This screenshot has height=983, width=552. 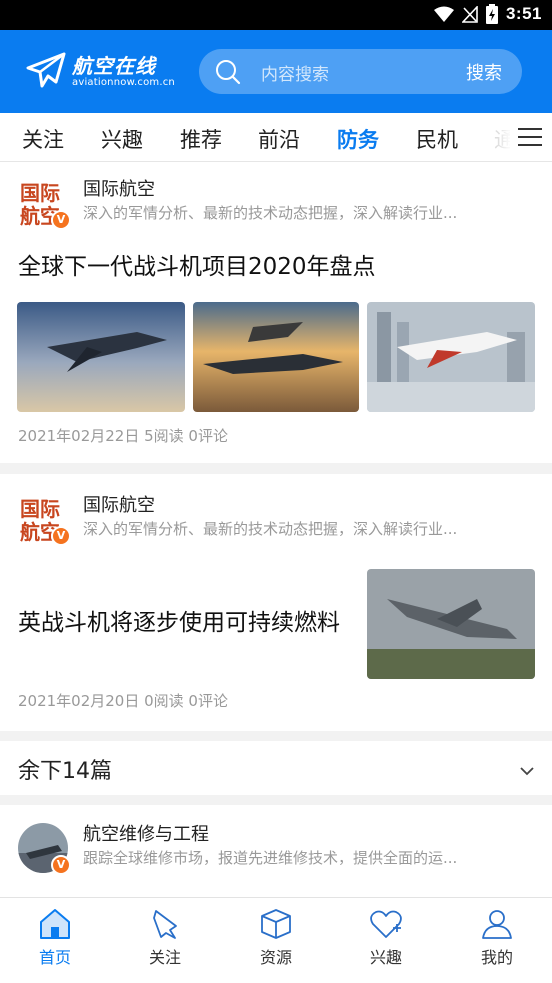 I want to click on category-tabs: 关注 兴趣 推荐 前沿 防务 民机 通, so click(x=276, y=137).